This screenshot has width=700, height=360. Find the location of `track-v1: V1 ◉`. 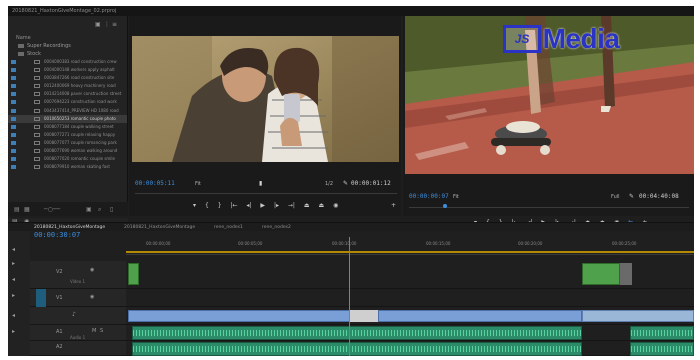

track-v1: V1 ◉ is located at coordinates (362, 298).